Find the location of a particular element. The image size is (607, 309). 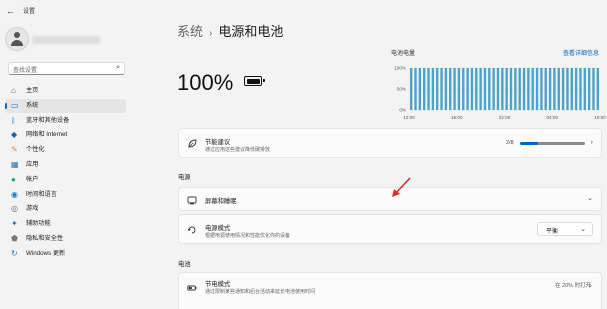

power-mode-desc: 根据电源使用情况和性能优化你的设备 is located at coordinates (248, 236).